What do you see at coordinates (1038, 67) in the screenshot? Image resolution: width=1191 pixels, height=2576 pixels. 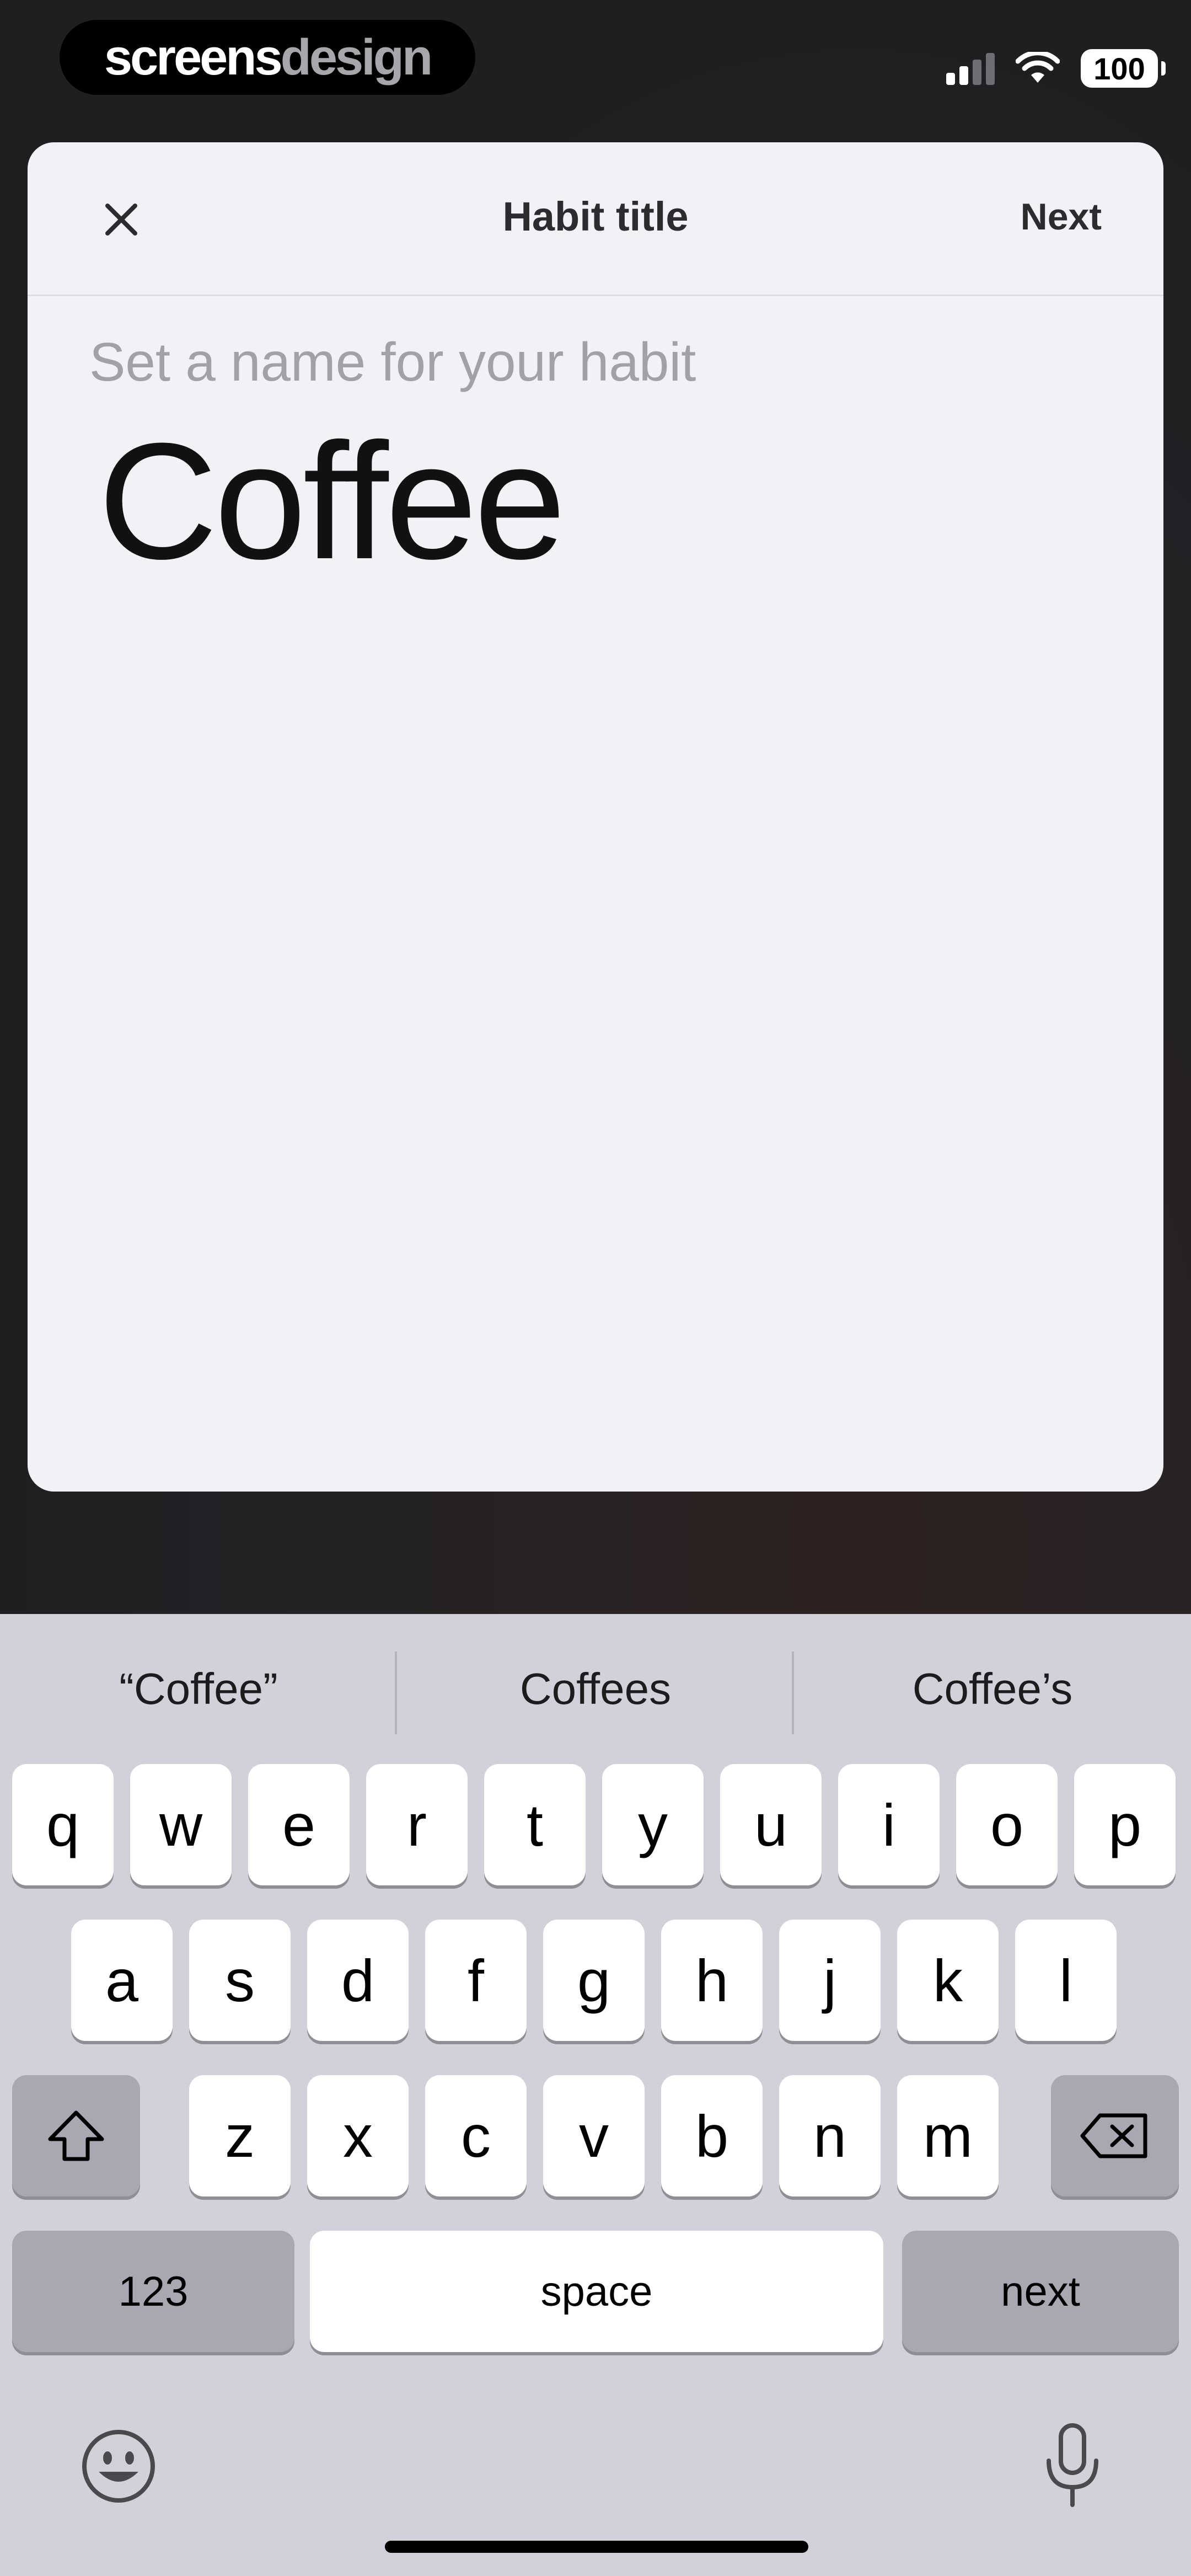 I see `wifi-icon` at bounding box center [1038, 67].